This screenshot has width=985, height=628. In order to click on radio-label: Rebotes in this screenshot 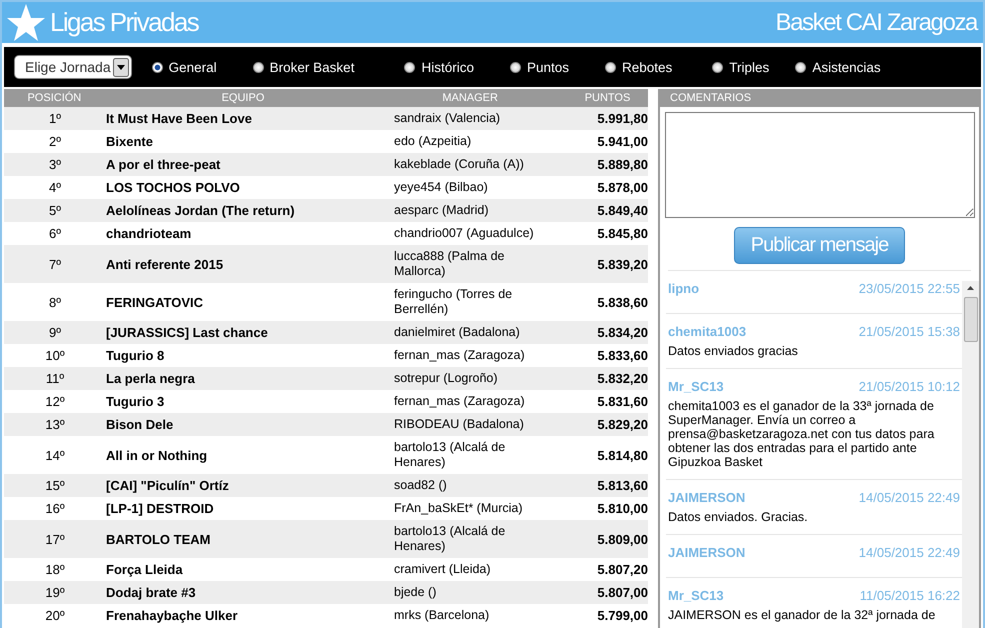, I will do `click(647, 67)`.